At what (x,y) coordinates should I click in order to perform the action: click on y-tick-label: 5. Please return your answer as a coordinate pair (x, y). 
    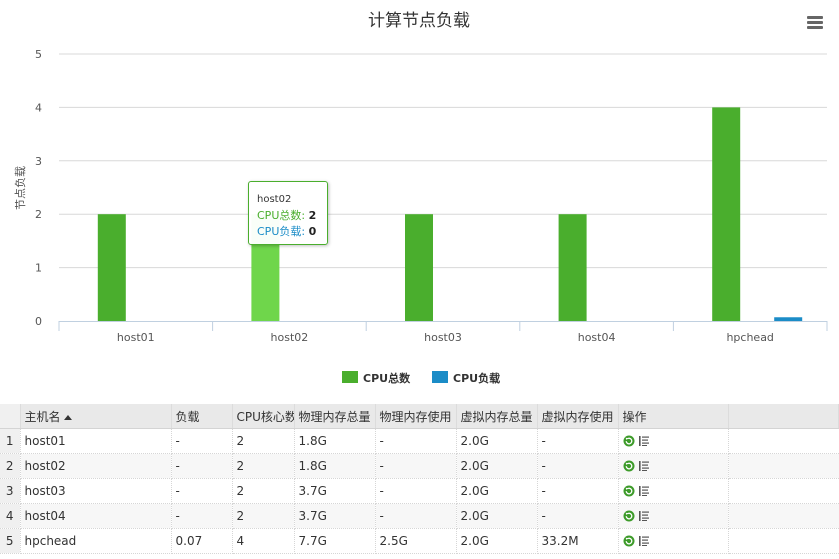
    Looking at the image, I should click on (38, 54).